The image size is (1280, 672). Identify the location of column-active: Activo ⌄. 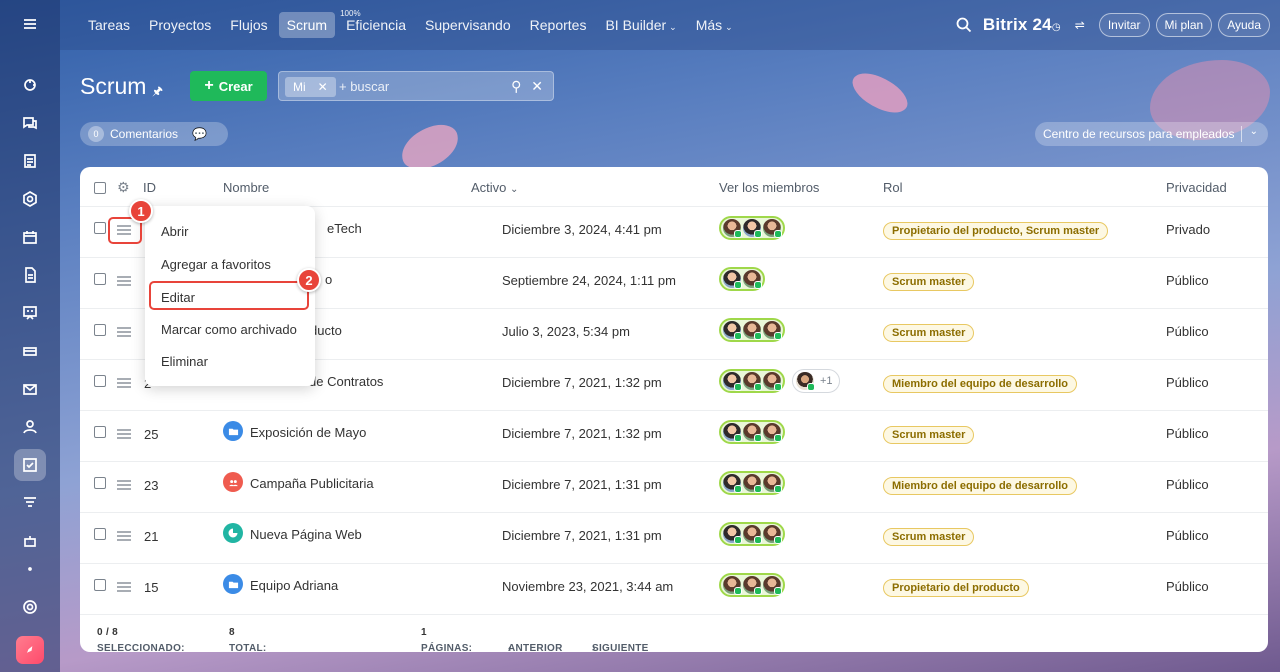
(494, 187).